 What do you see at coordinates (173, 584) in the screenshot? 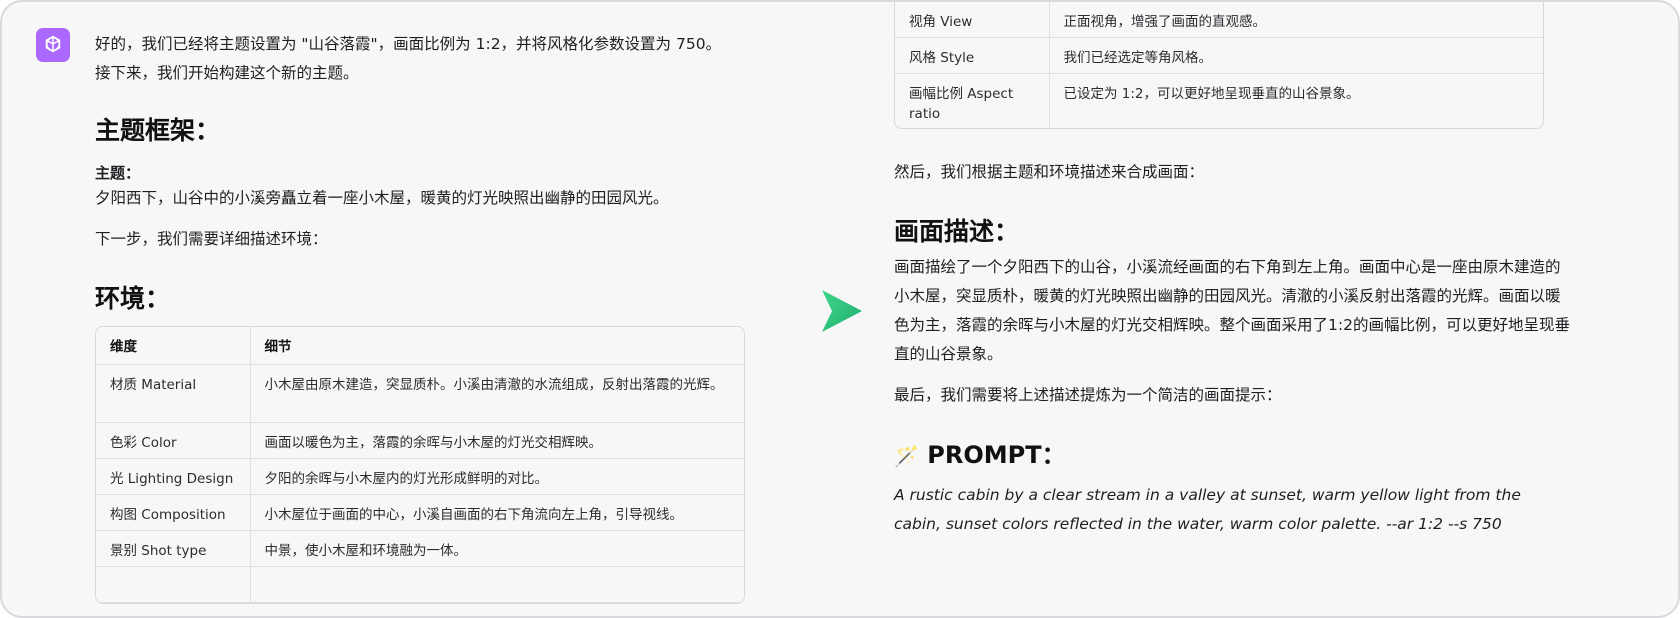
I see `row-dimension` at bounding box center [173, 584].